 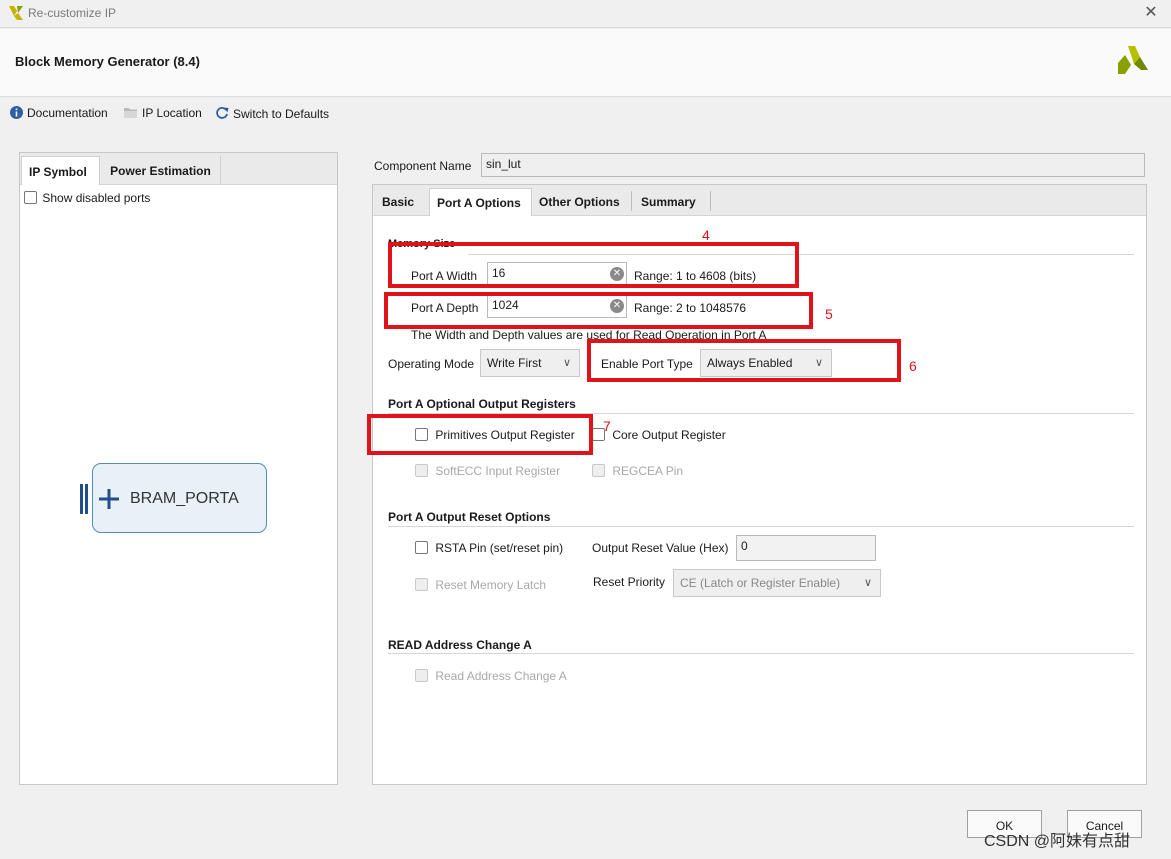 I want to click on xilinx-logo-icon, so click(x=1133, y=60).